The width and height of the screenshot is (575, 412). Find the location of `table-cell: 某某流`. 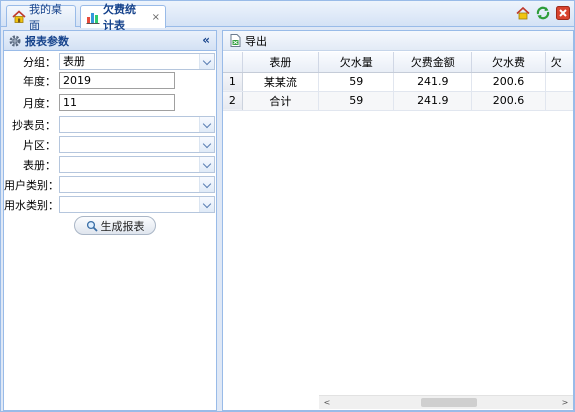

table-cell: 某某流 is located at coordinates (281, 82).